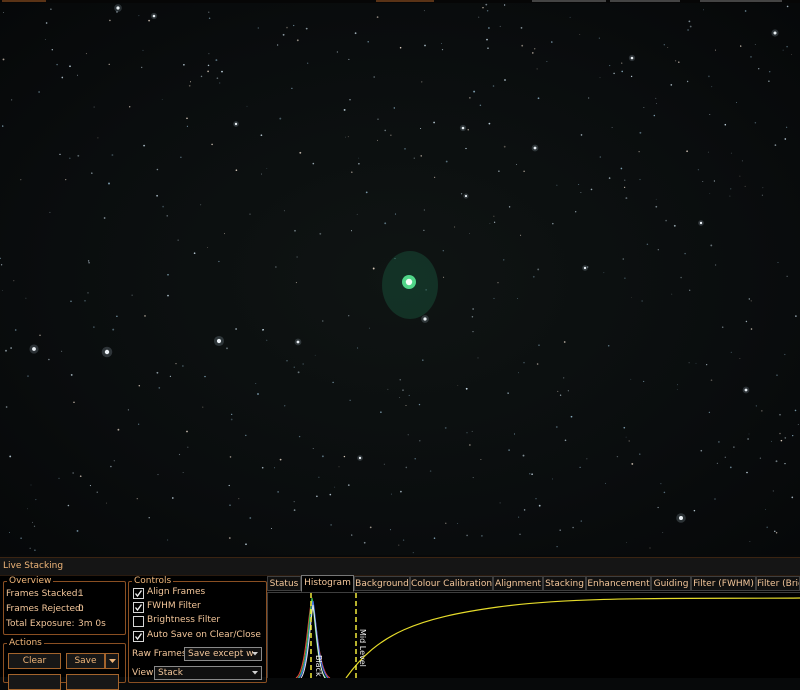 Image resolution: width=800 pixels, height=690 pixels. What do you see at coordinates (518, 583) in the screenshot?
I see `tab-alignment: Alignment` at bounding box center [518, 583].